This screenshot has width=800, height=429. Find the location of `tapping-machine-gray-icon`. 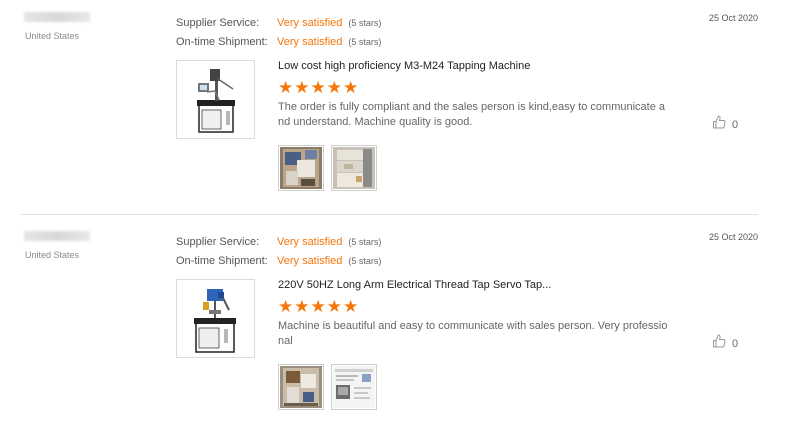

tapping-machine-gray-icon is located at coordinates (215, 99).